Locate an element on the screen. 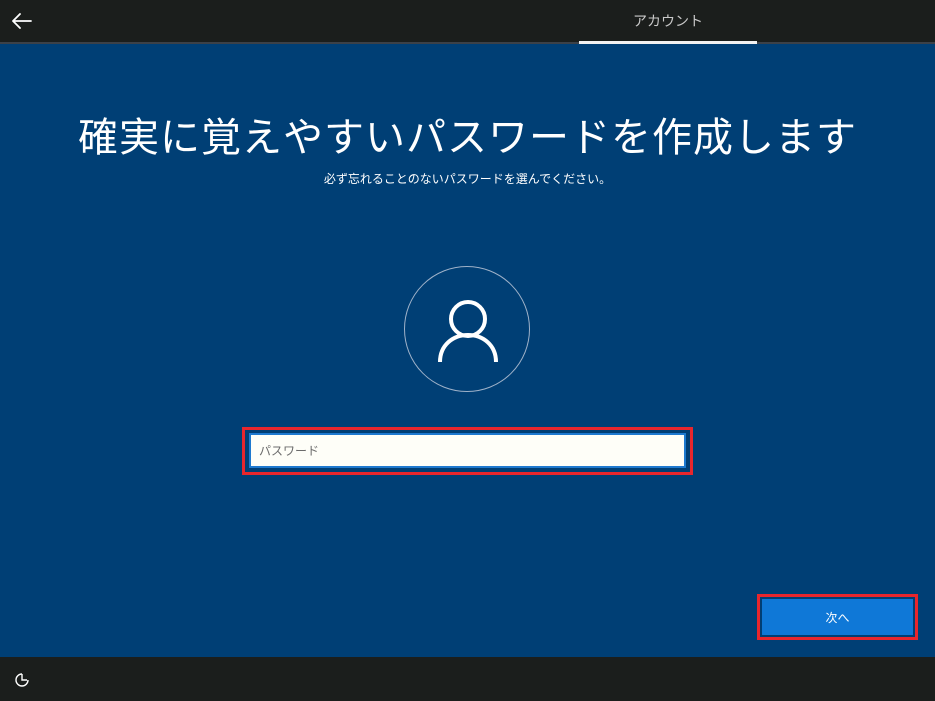 Image resolution: width=935 pixels, height=701 pixels. back-arrow-icon is located at coordinates (22, 21).